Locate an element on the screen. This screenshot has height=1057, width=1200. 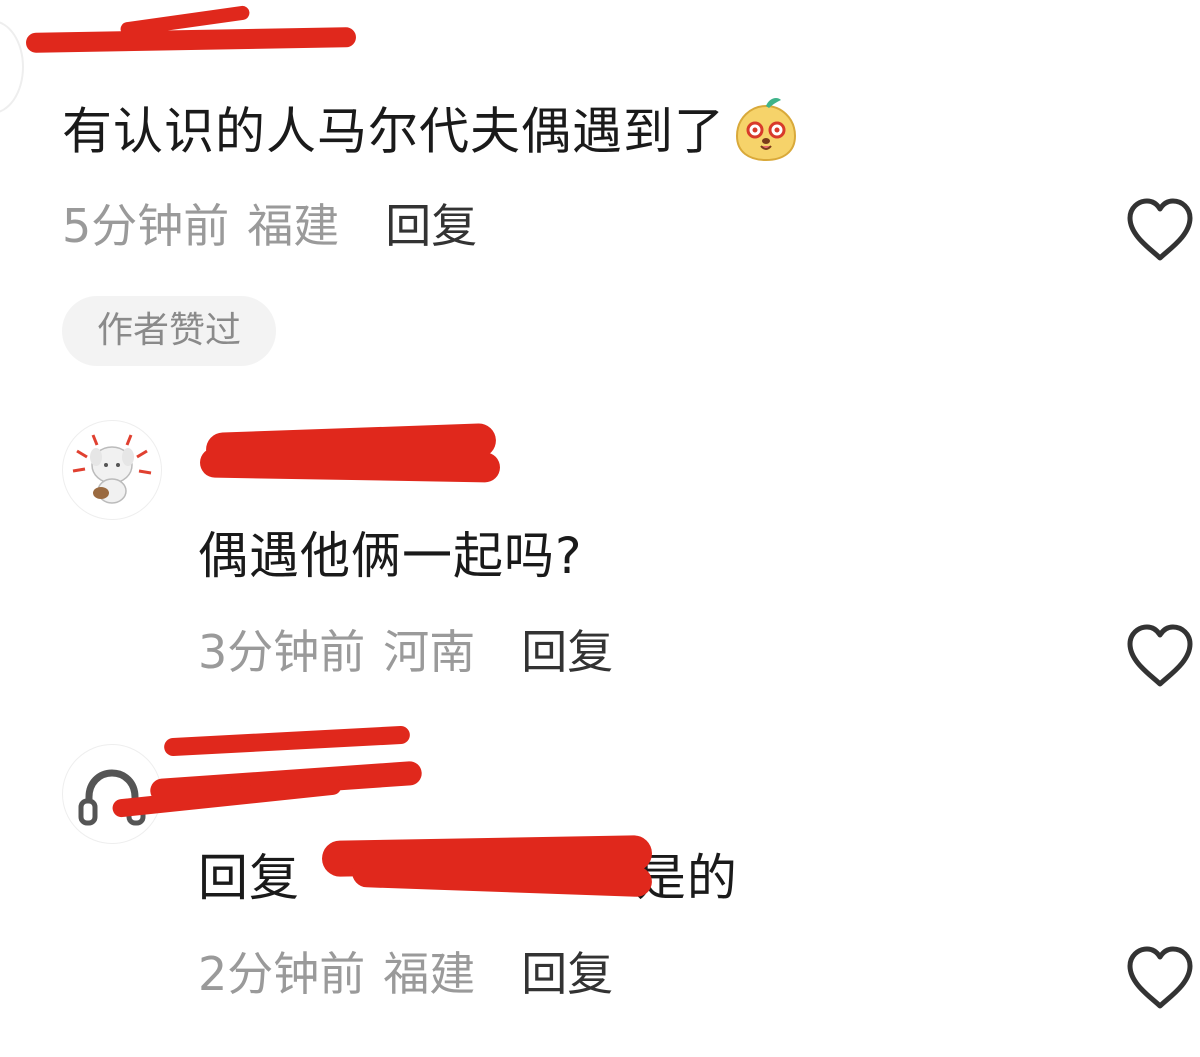
reply-time: 2分钟前 is located at coordinates (282, 974).